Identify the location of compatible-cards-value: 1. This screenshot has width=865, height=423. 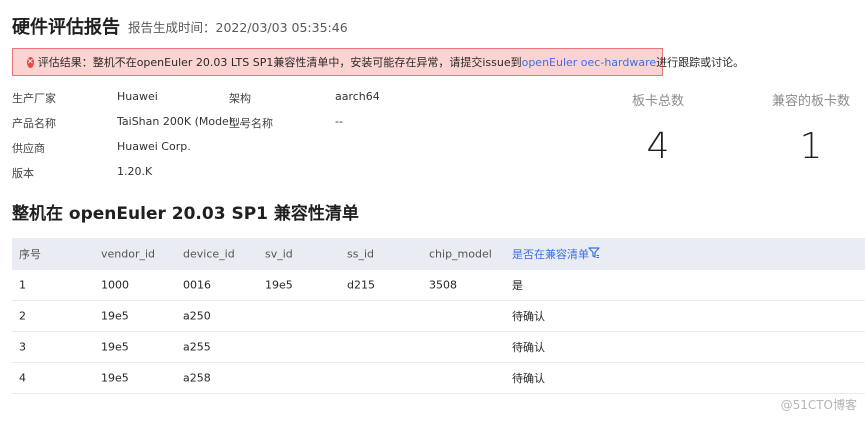
(811, 146).